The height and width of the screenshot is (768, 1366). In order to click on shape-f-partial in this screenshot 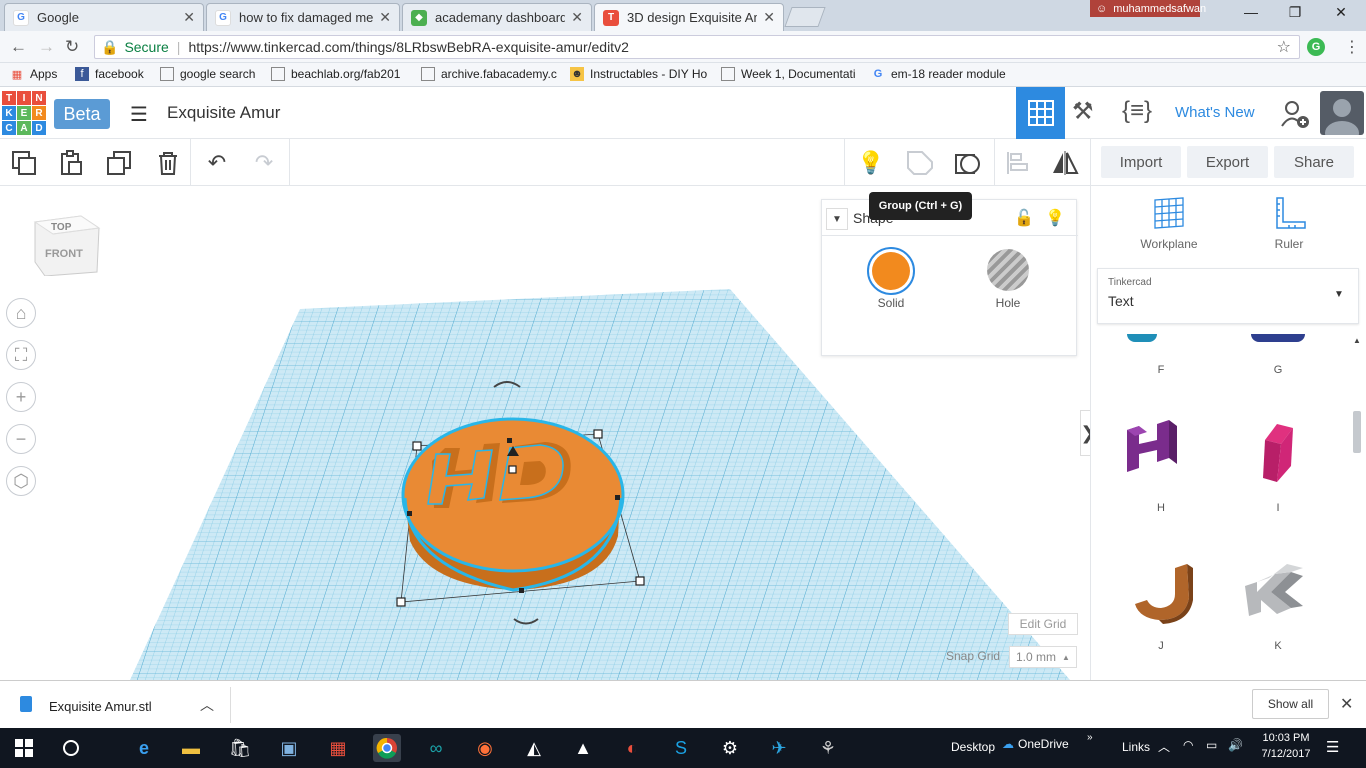, I will do `click(1142, 338)`.